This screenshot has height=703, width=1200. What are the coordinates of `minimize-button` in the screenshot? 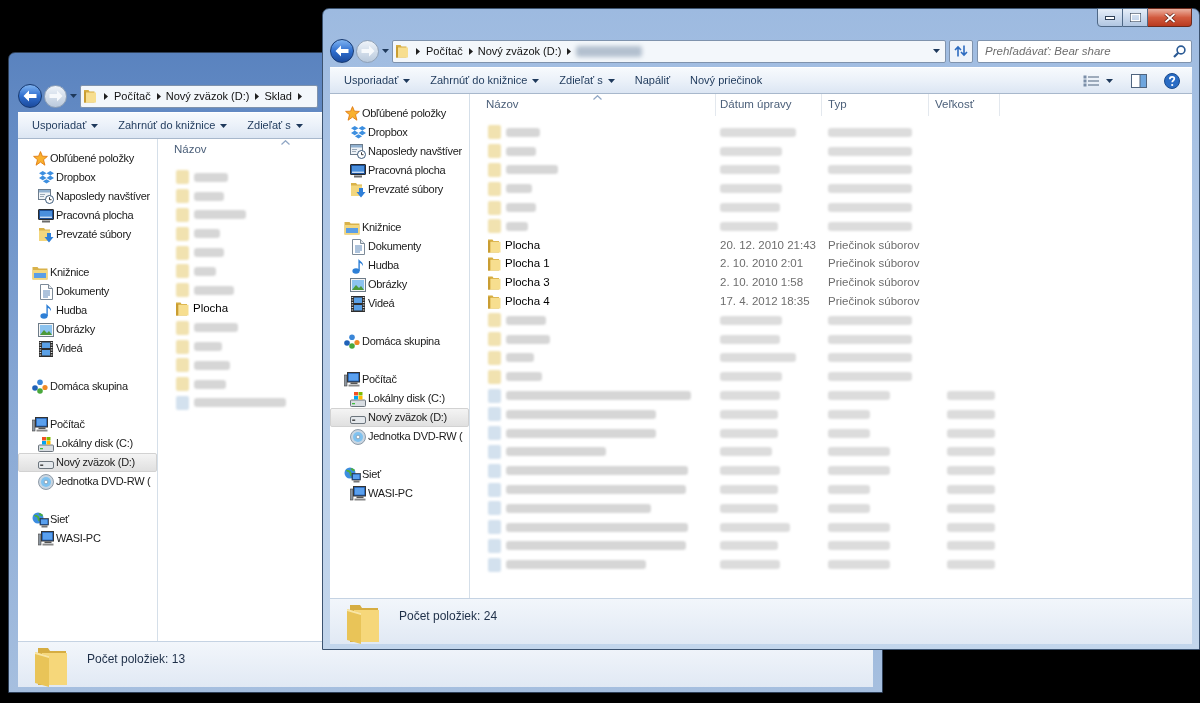 It's located at (1110, 17).